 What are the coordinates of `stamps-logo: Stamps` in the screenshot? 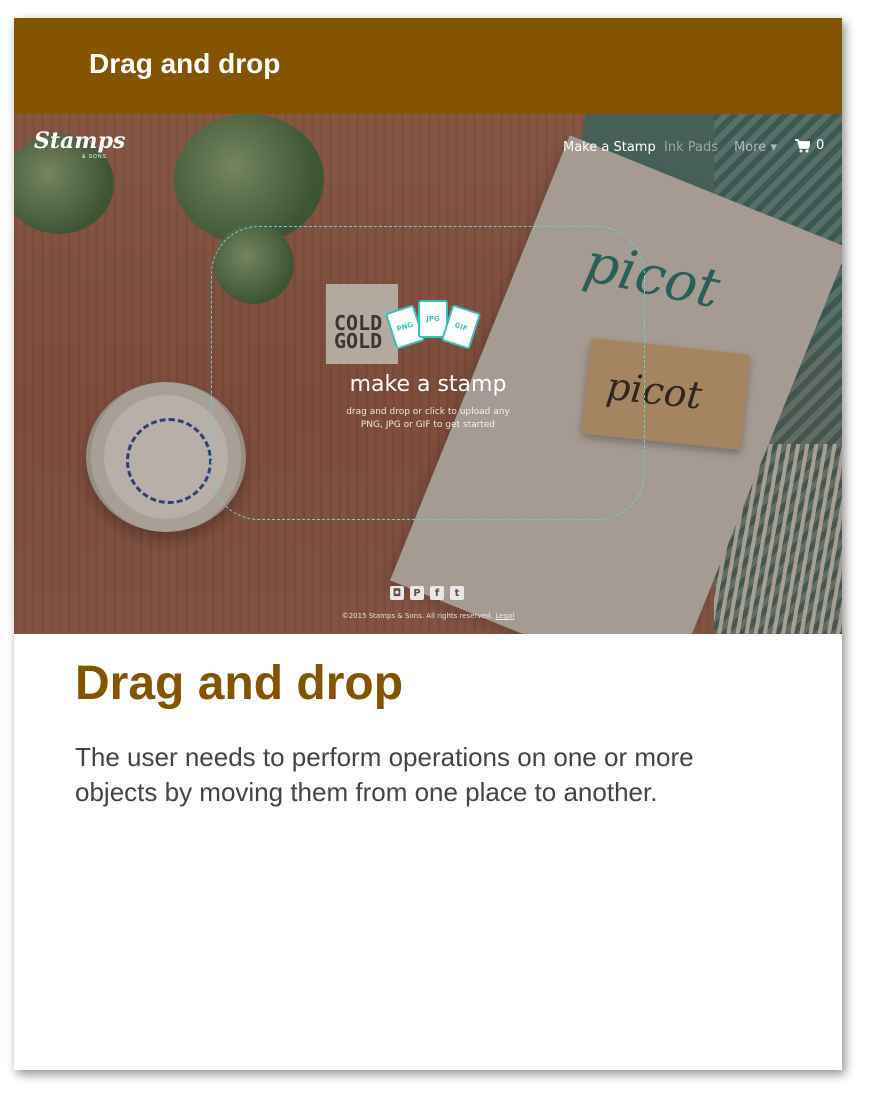 It's located at (79, 141).